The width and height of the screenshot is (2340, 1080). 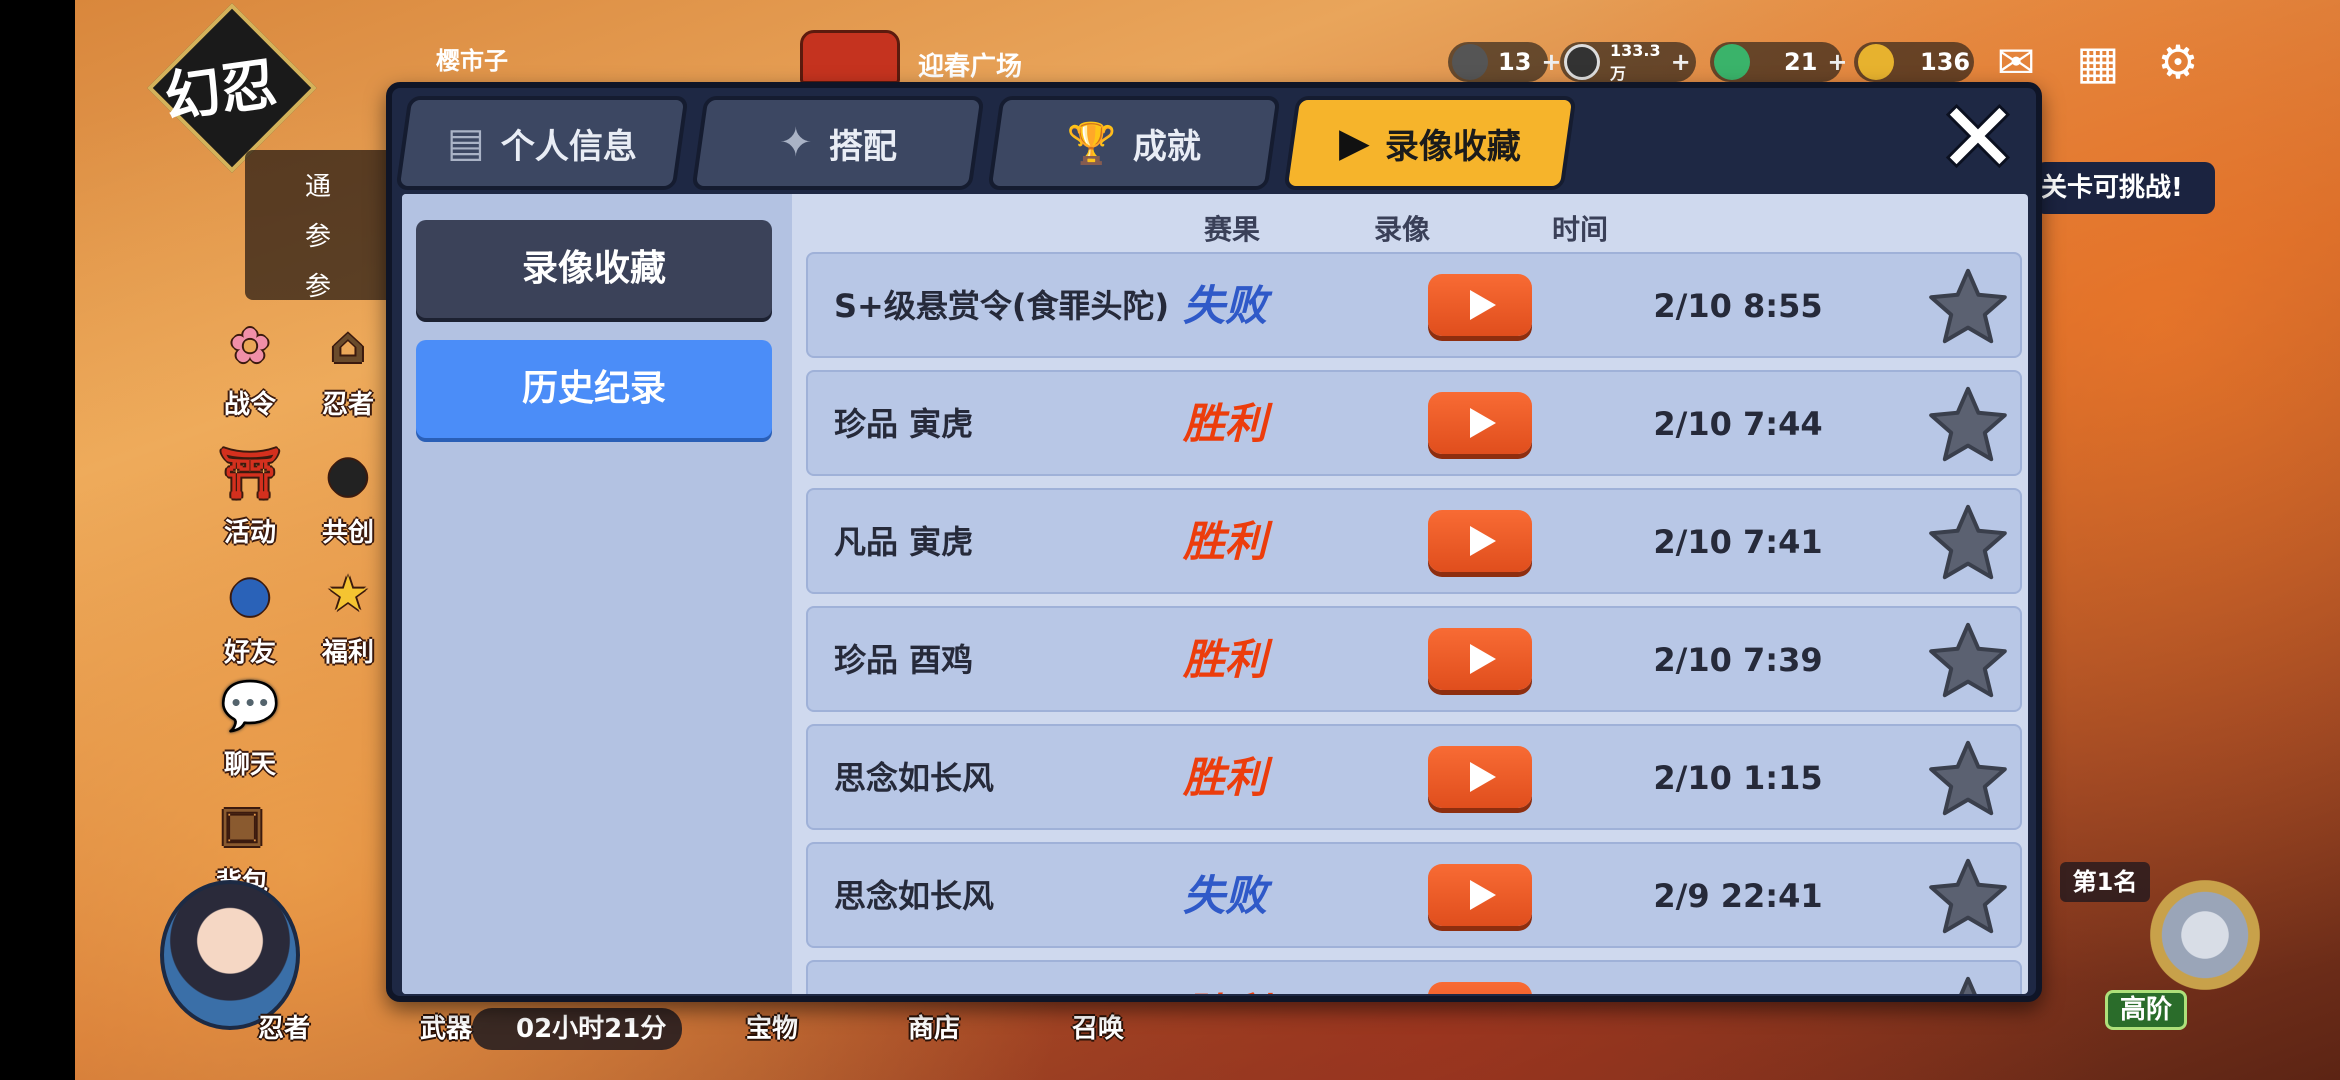 I want to click on resource-coin-value: 133.3万, so click(x=1635, y=61).